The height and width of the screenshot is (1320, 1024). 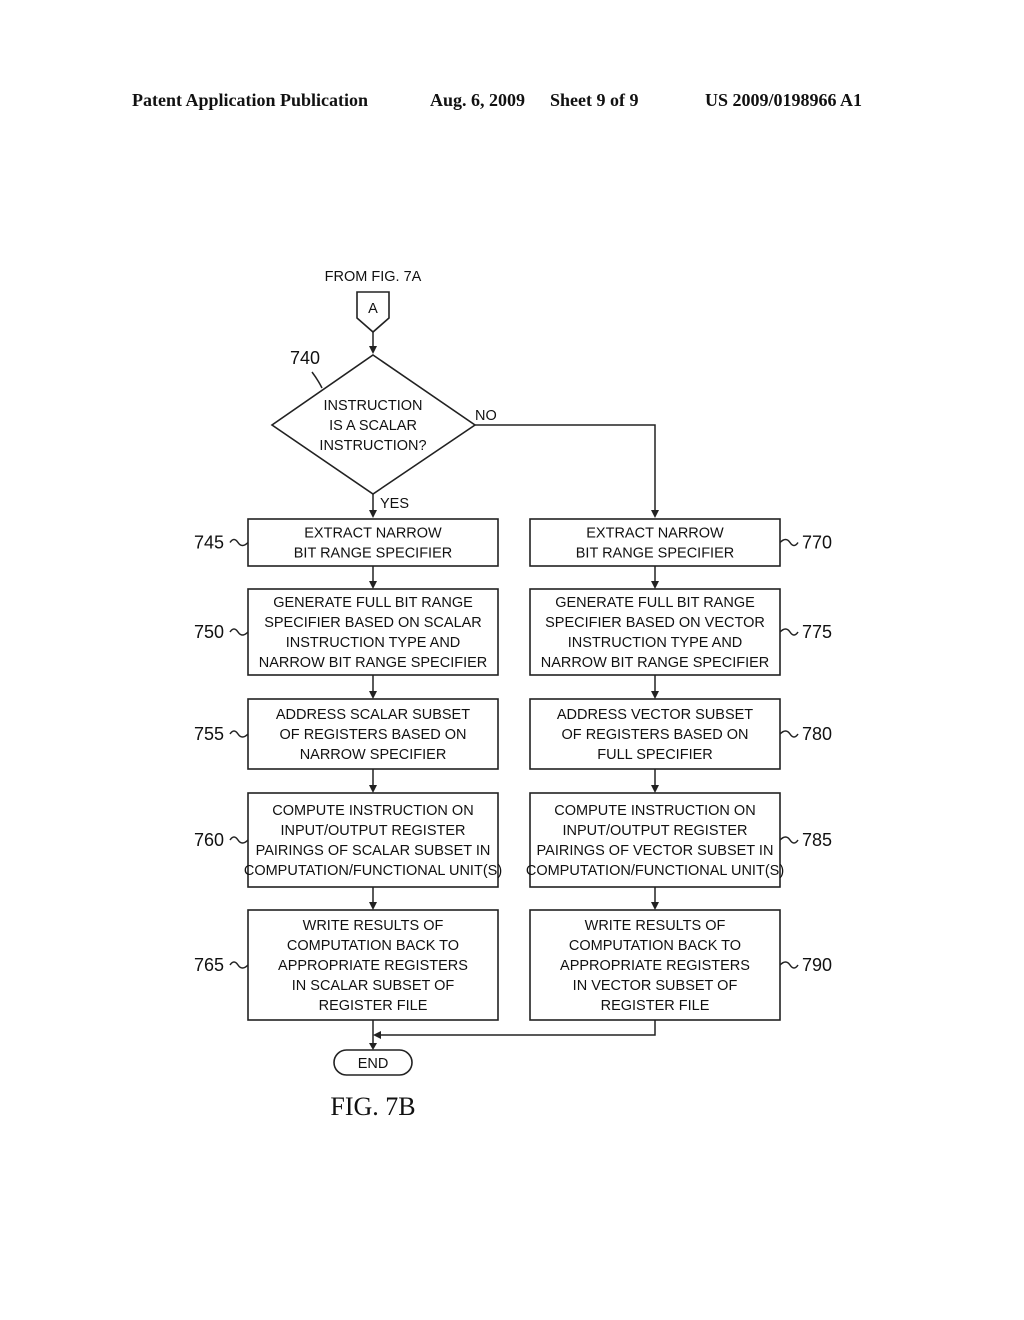 What do you see at coordinates (372, 406) in the screenshot?
I see `decision-line-1: INSTRUCTION` at bounding box center [372, 406].